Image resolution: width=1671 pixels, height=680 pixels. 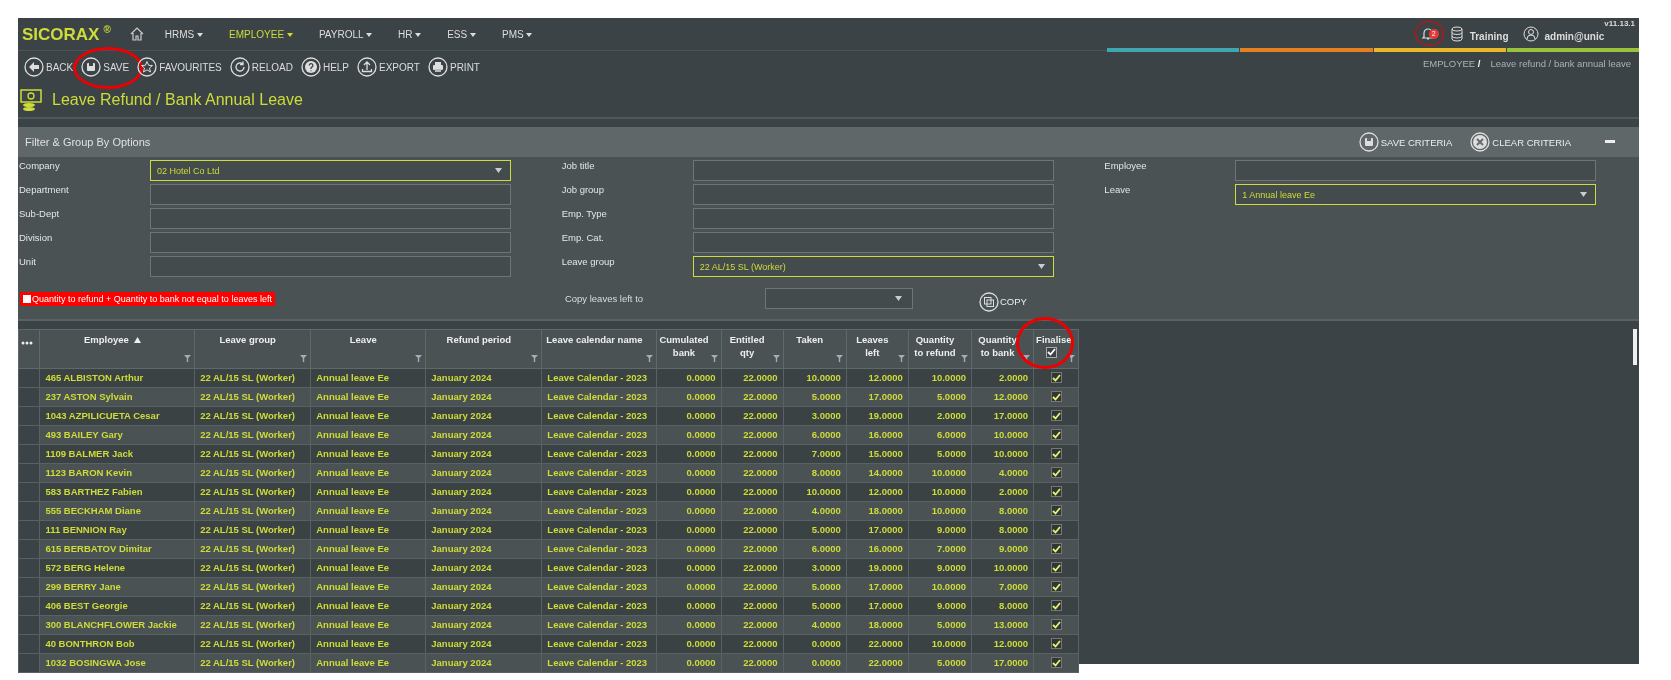 I want to click on criteria-button: CLEAR CRITERIA, so click(x=1520, y=142).